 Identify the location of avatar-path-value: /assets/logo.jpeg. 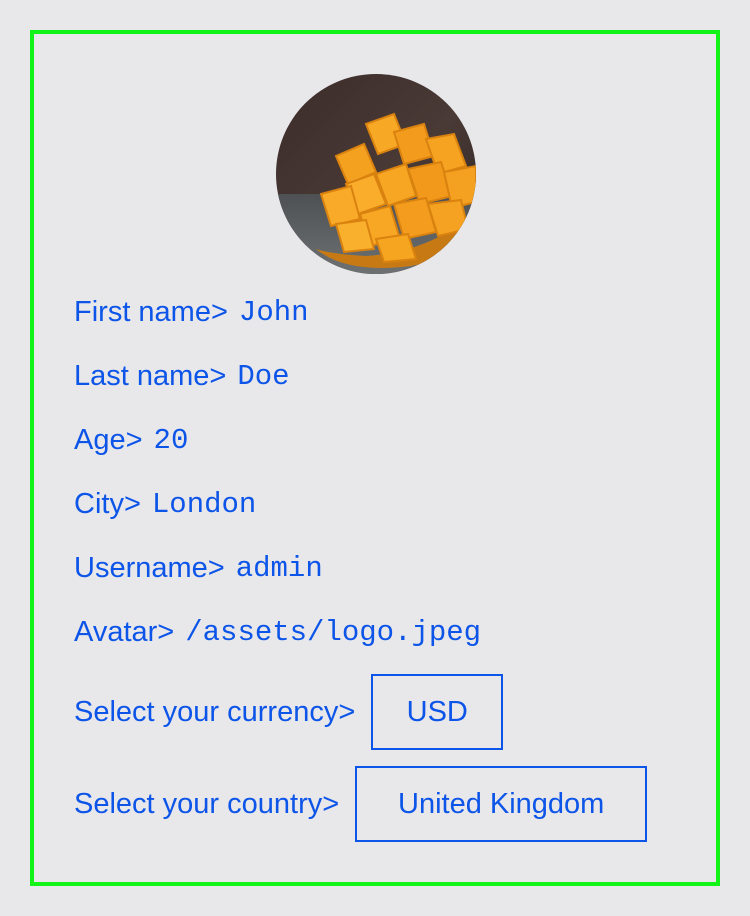
(333, 632).